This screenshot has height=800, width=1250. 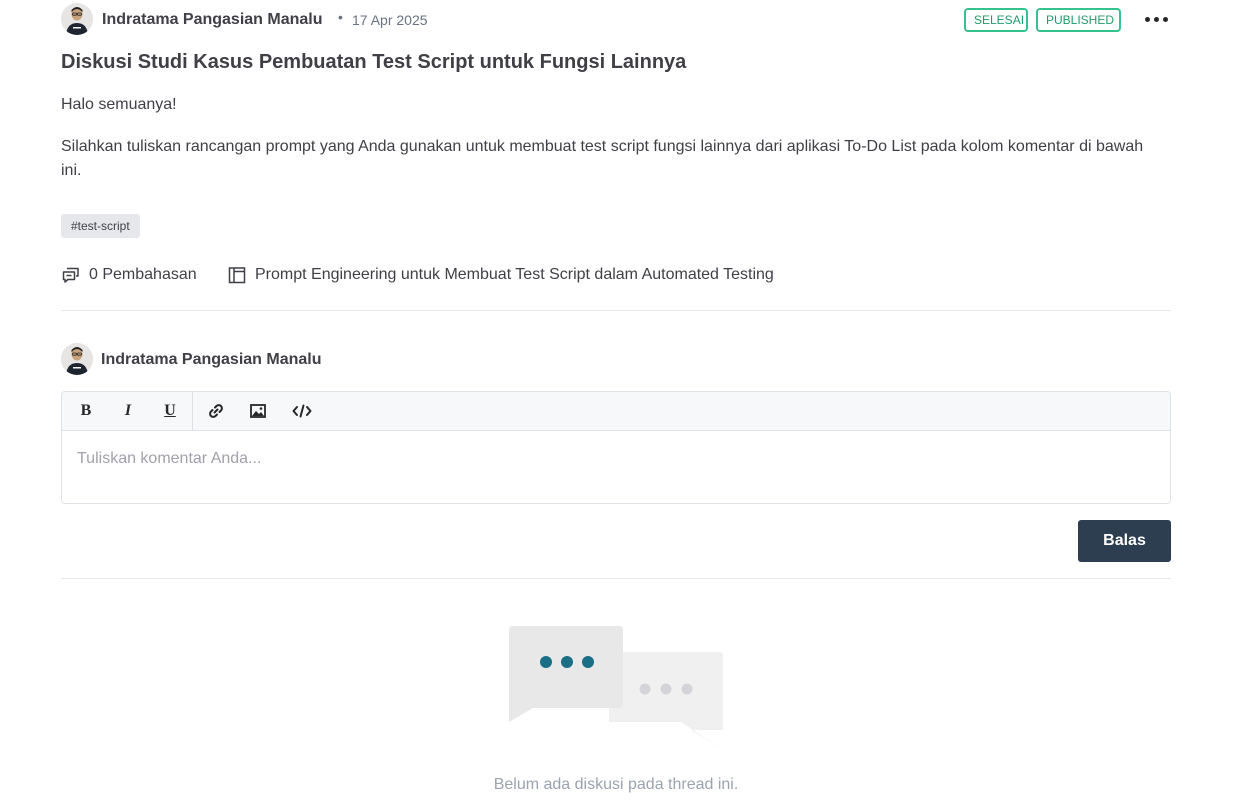 What do you see at coordinates (211, 359) in the screenshot?
I see `comment-author-name: Indratama Pangasian Manalu` at bounding box center [211, 359].